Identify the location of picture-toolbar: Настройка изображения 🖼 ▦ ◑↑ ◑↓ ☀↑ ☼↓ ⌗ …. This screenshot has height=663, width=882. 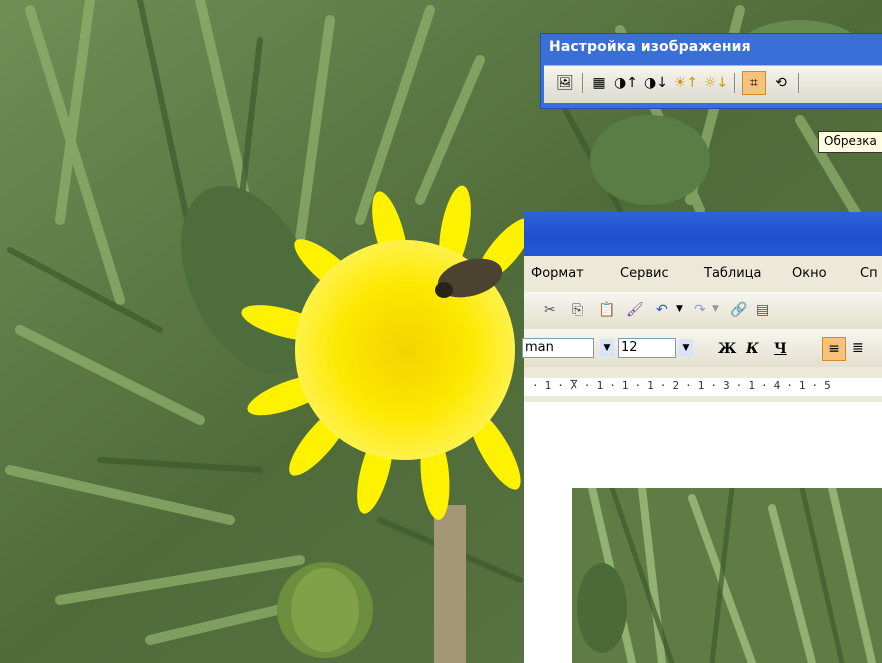
(711, 71).